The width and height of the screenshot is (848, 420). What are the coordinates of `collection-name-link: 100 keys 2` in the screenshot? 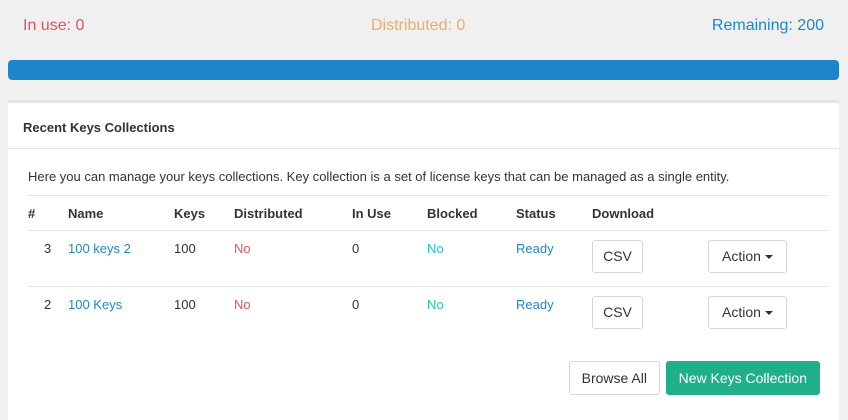 It's located at (109, 258).